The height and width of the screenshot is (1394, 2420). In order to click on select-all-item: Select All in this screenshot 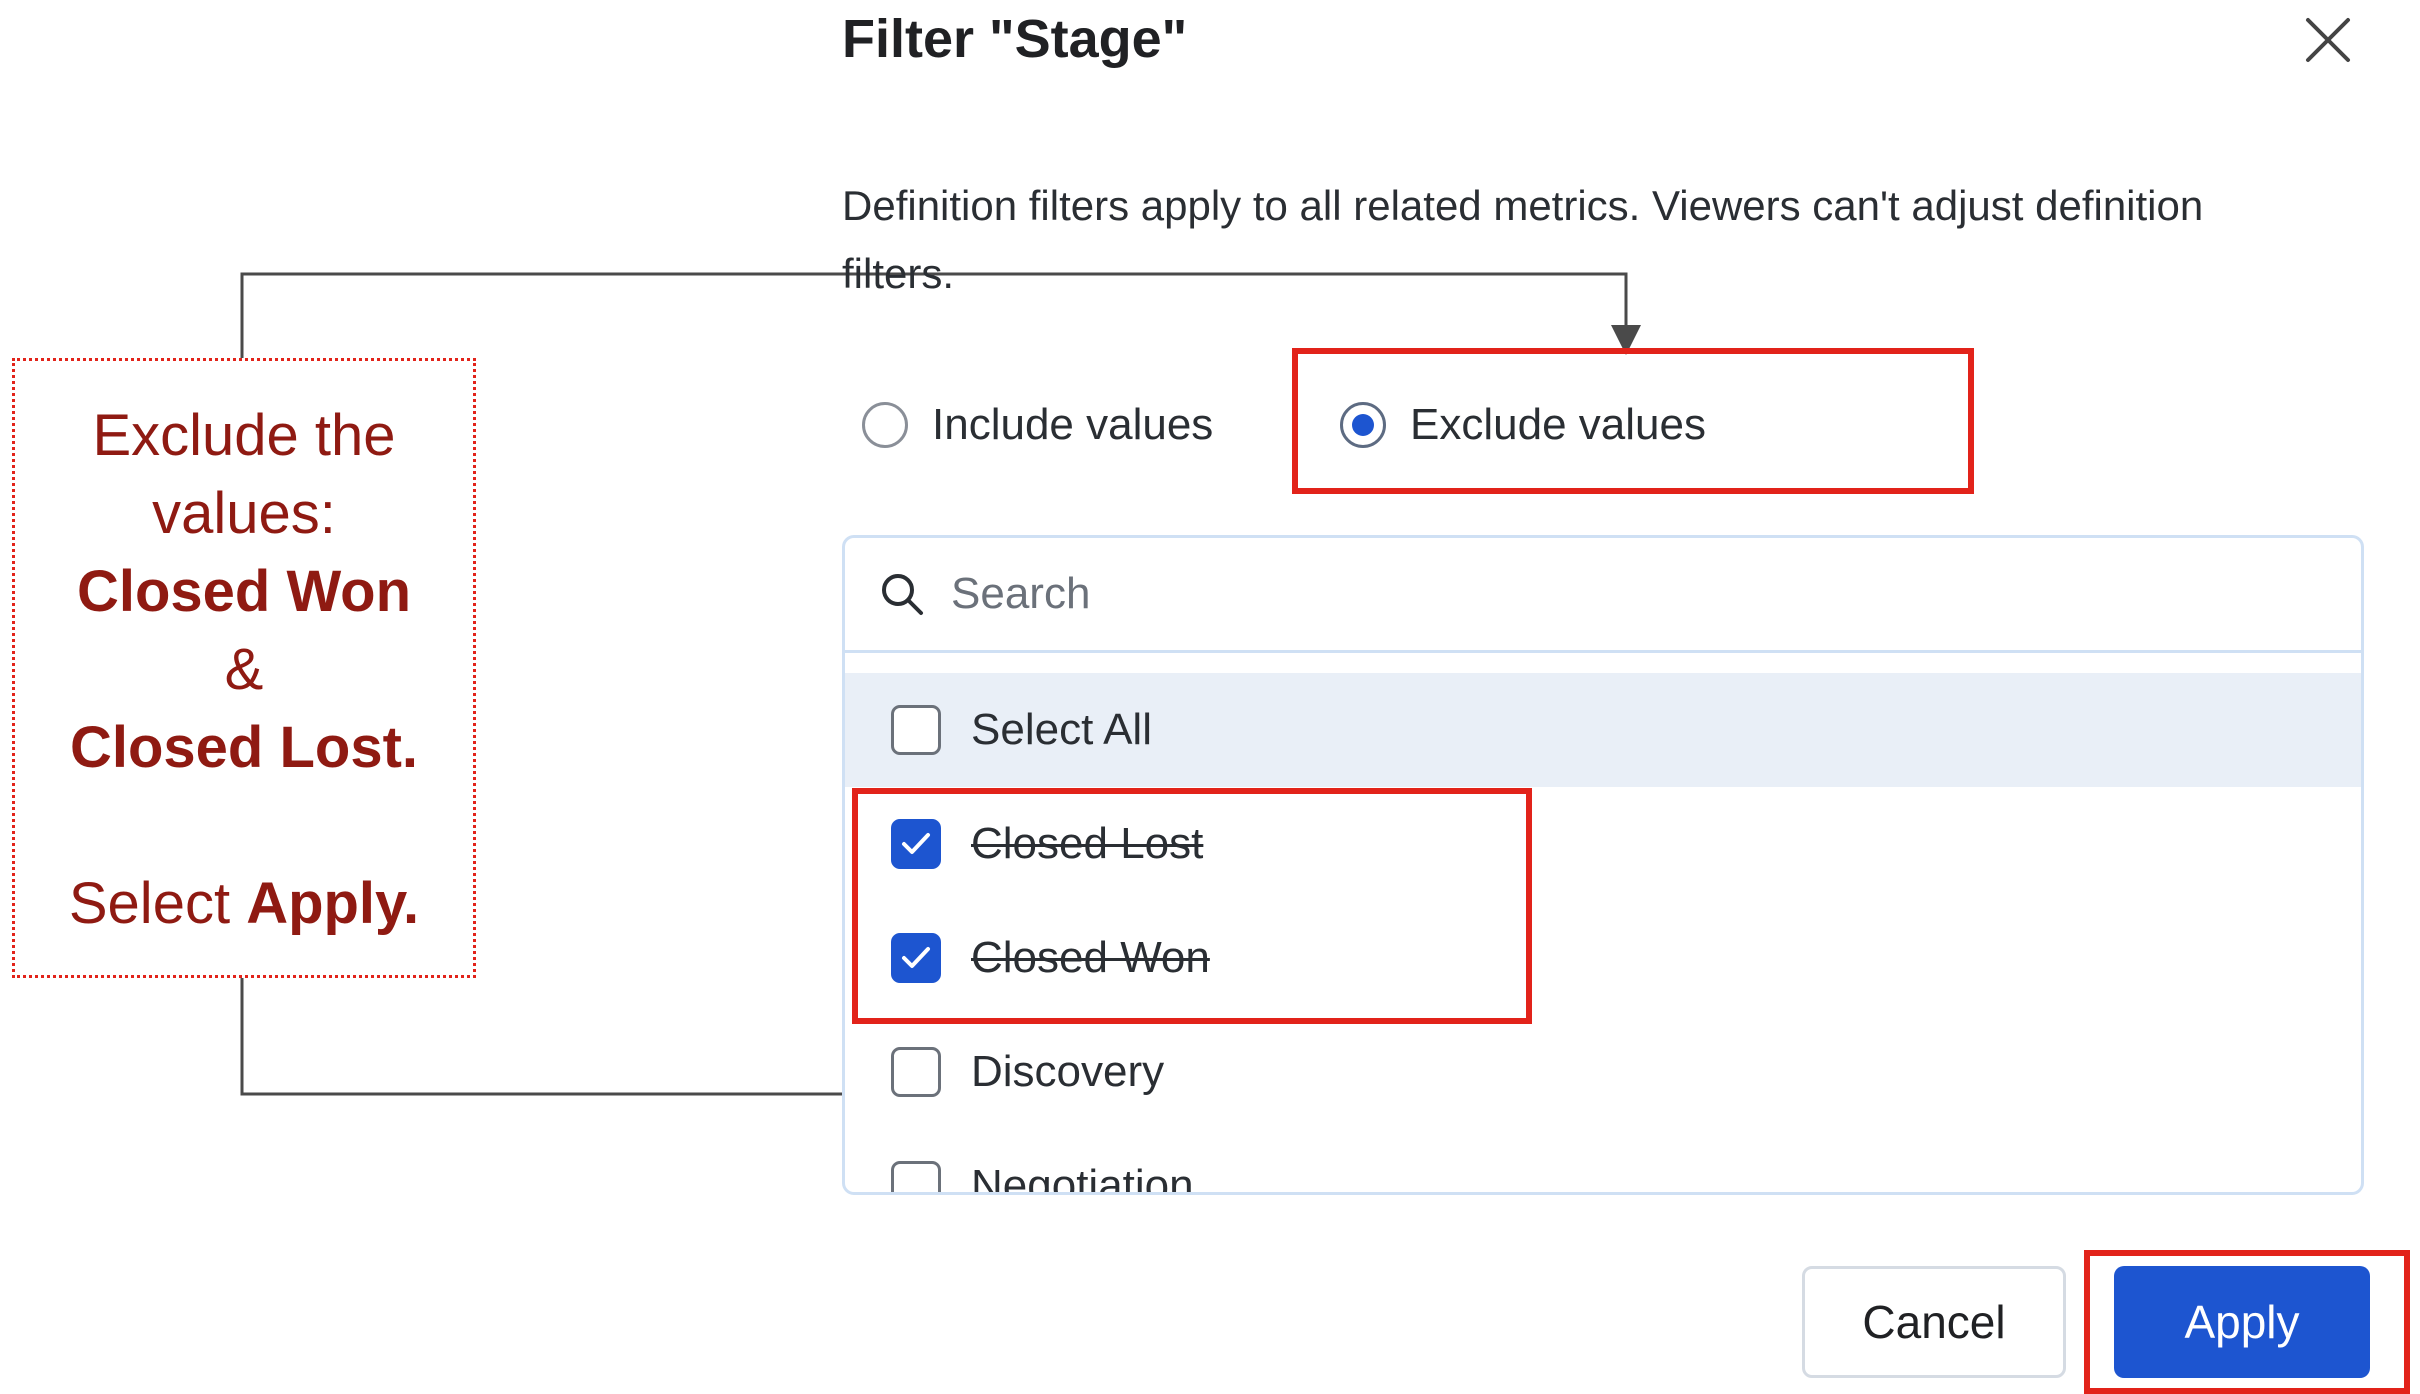, I will do `click(1603, 730)`.